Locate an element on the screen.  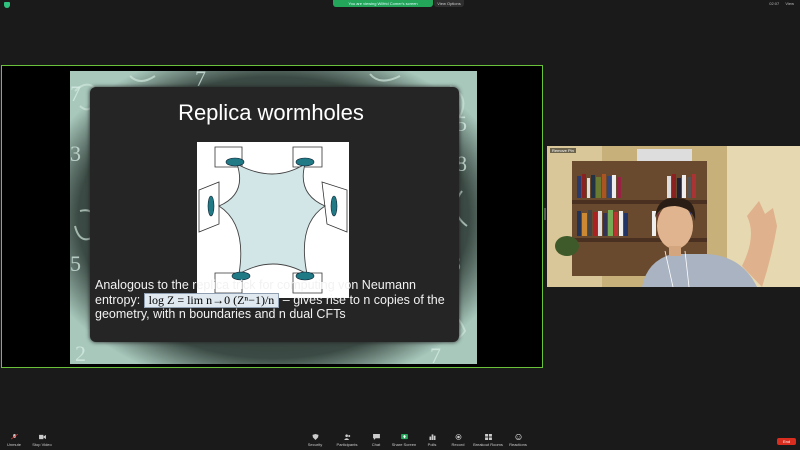
stop-video-label: Stop Video is located at coordinates (42, 444).